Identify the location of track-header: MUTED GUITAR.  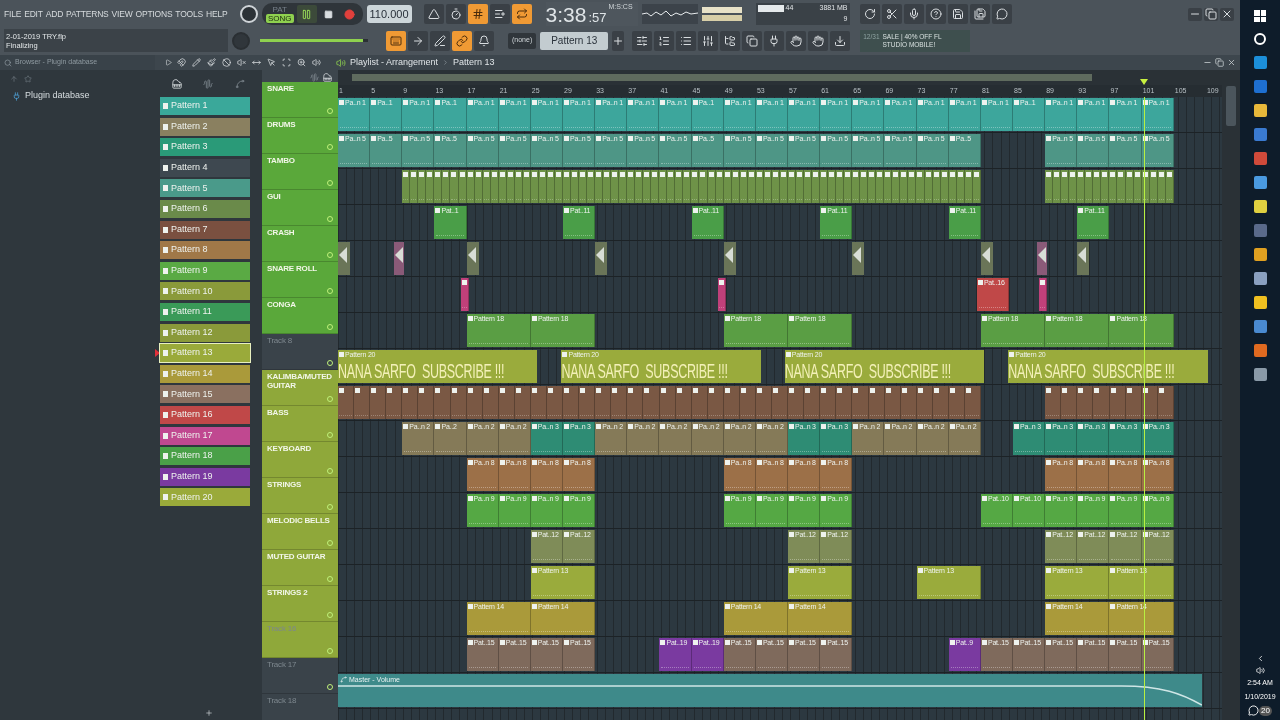
(300, 568).